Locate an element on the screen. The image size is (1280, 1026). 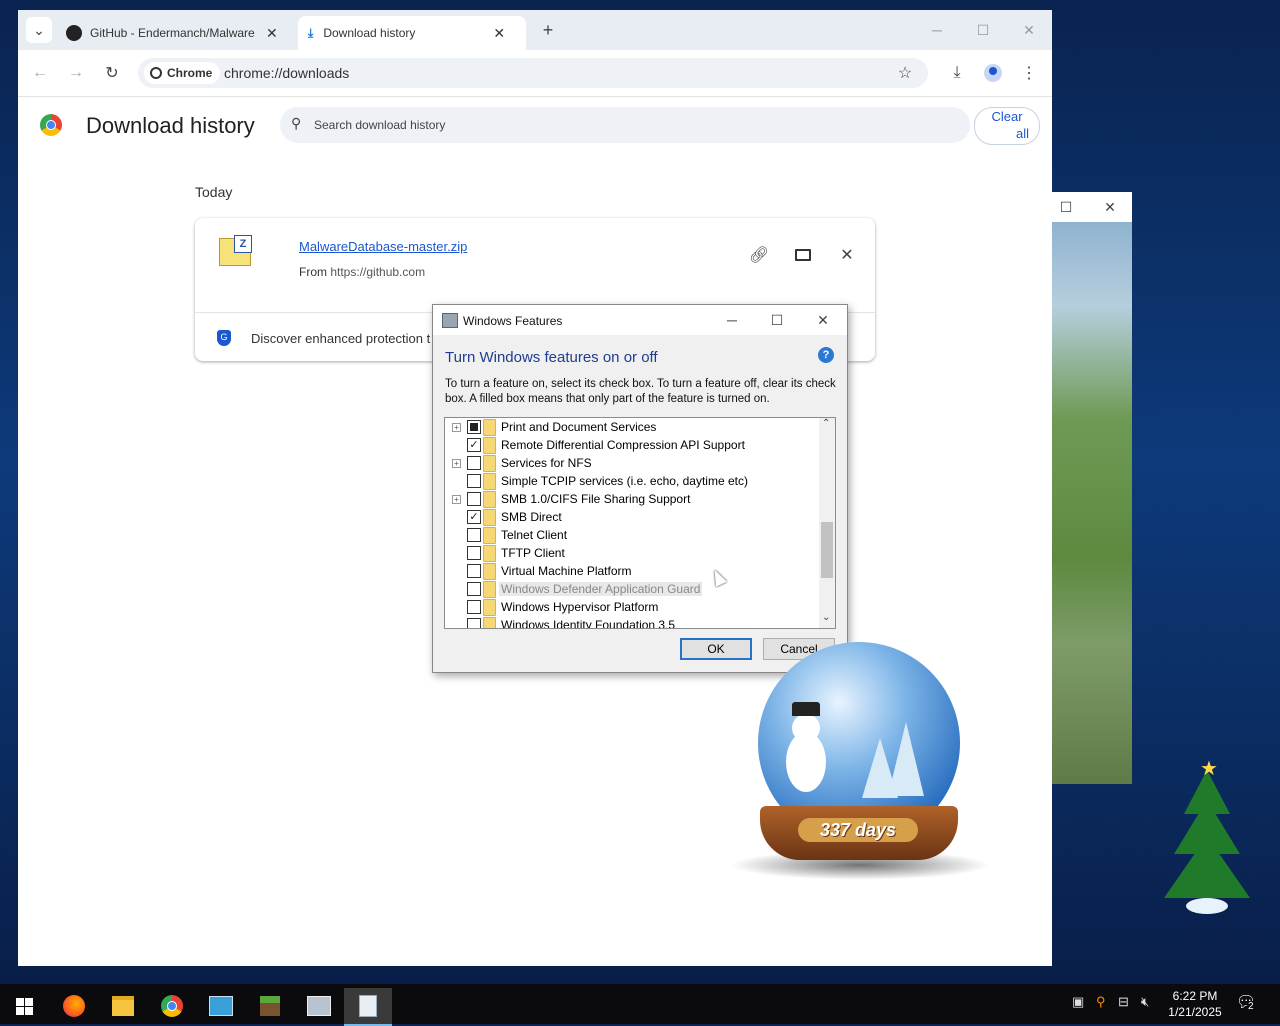
address-bar: Chrome chrome://downloads ☆ is located at coordinates (533, 73).